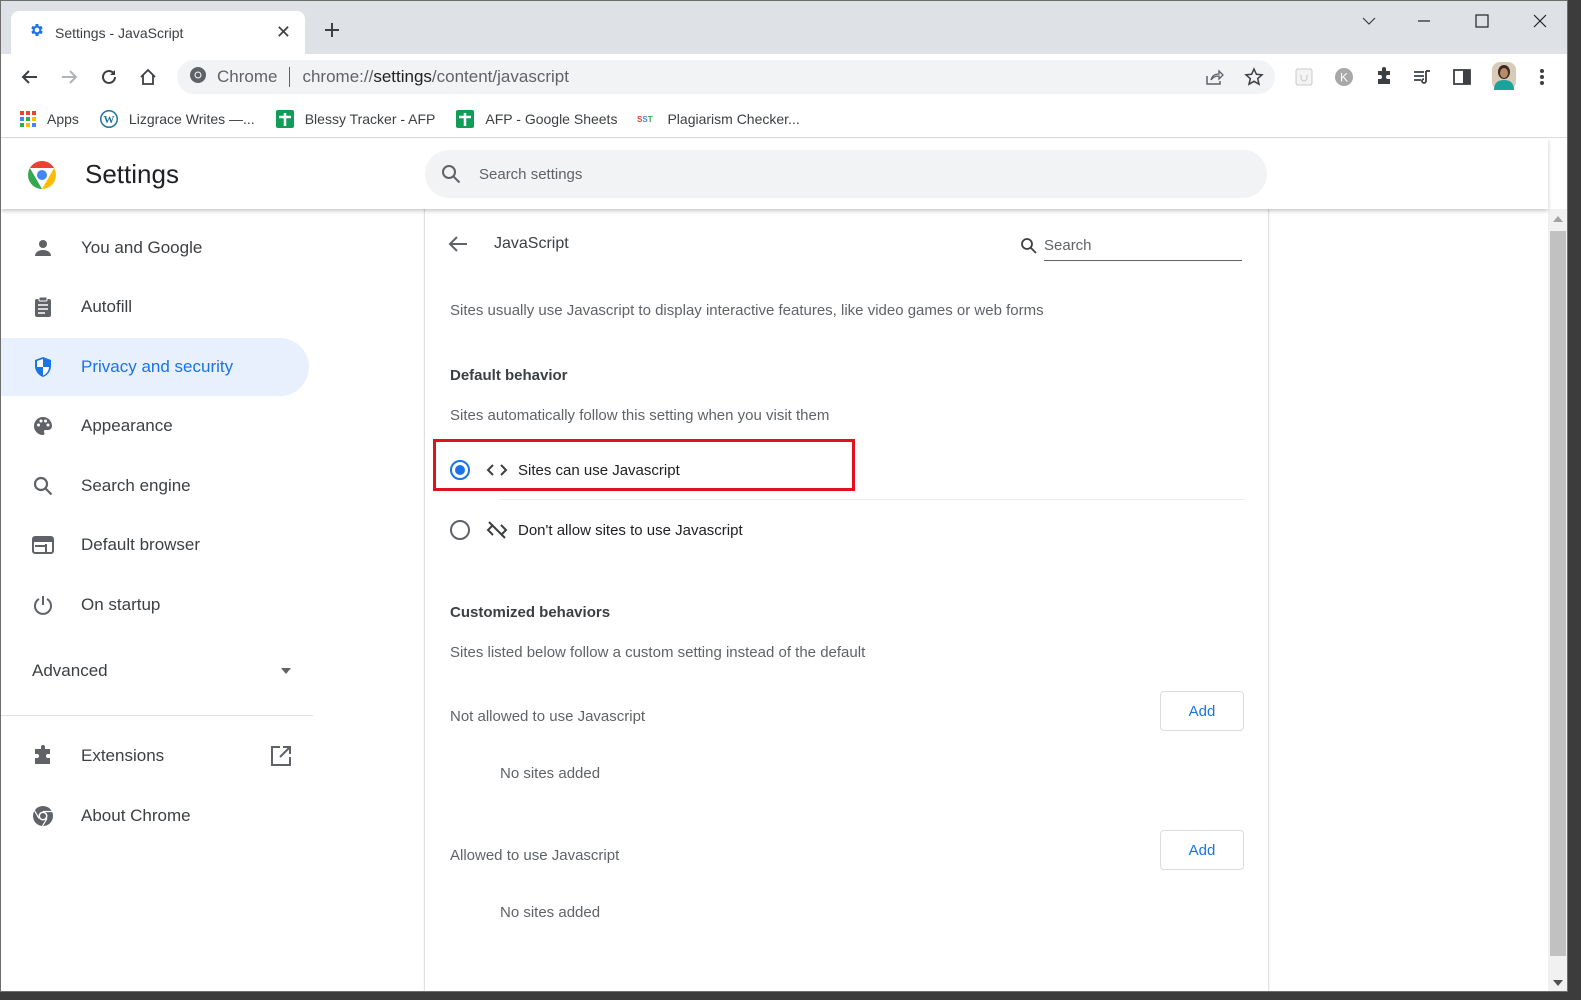 The image size is (1581, 1000). Describe the element at coordinates (872, 499) in the screenshot. I see `option-divider` at that location.